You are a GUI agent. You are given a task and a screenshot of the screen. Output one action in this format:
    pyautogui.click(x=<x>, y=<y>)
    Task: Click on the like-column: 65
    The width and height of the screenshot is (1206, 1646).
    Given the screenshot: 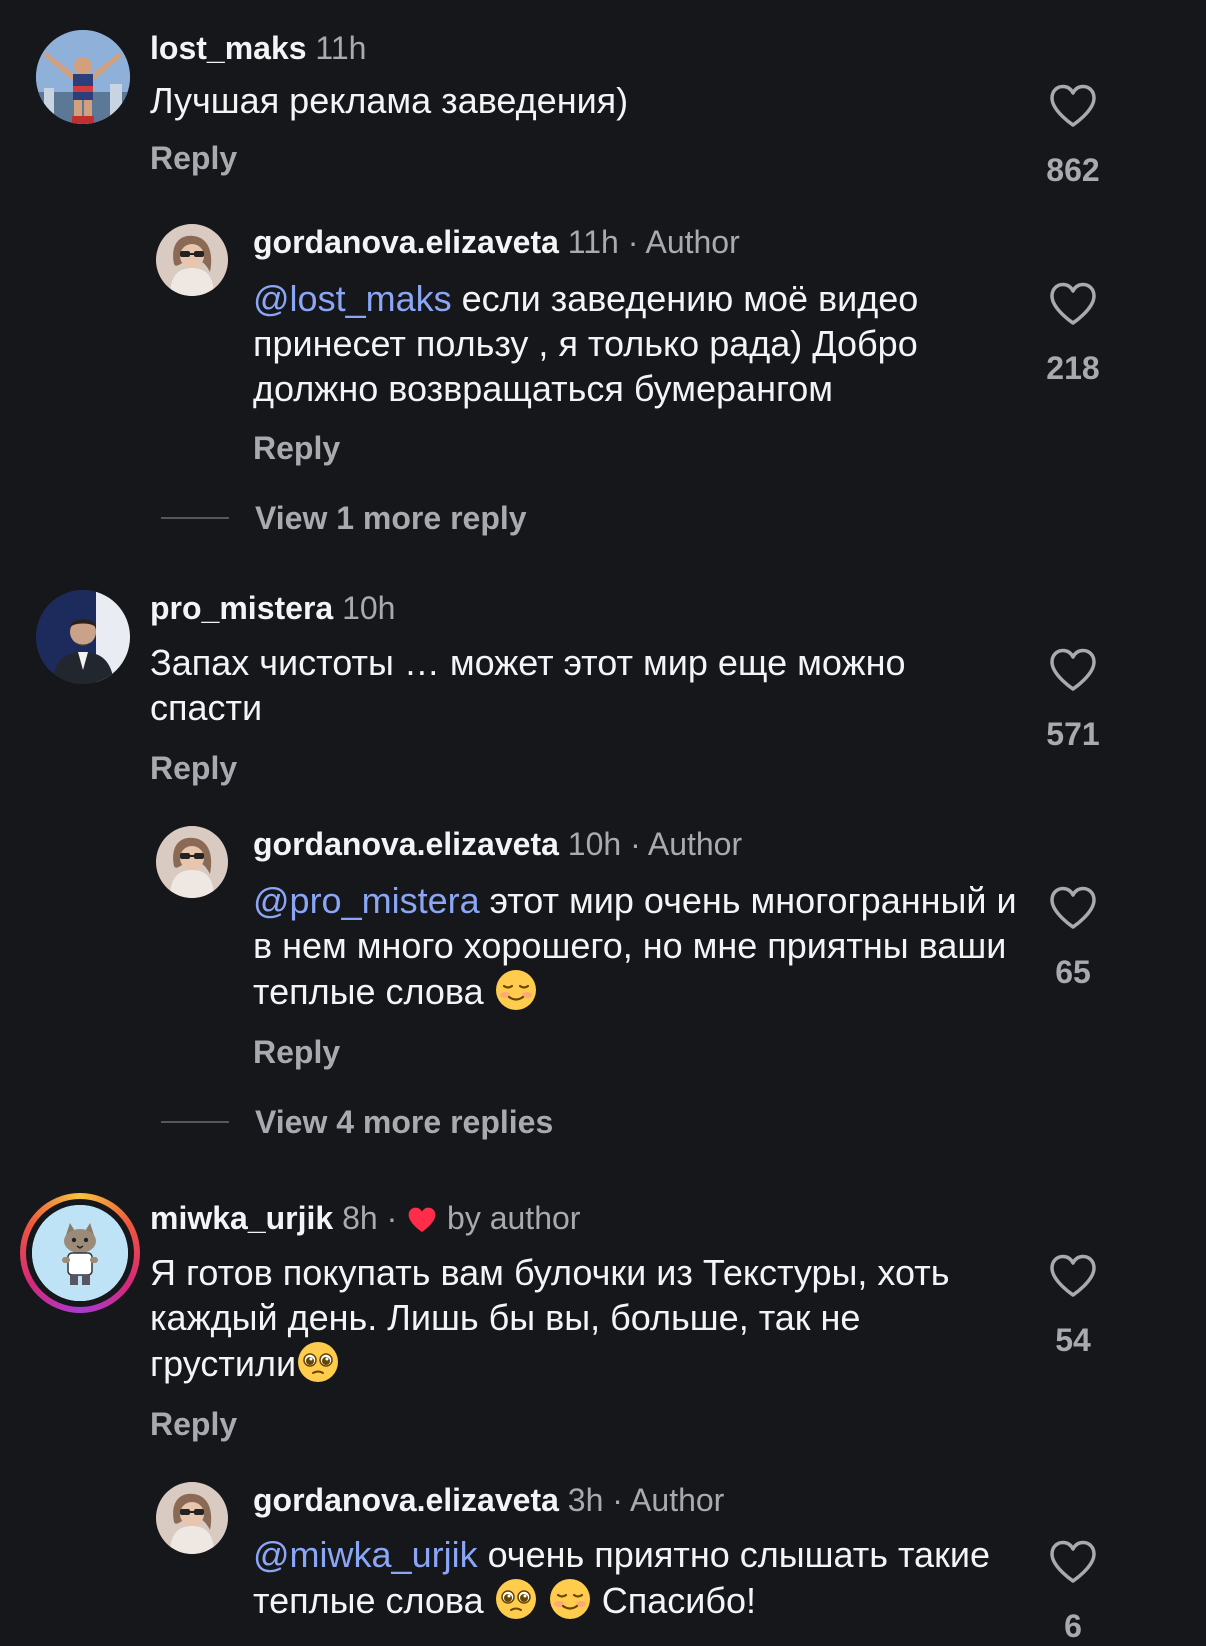 What is the action you would take?
    pyautogui.click(x=1073, y=939)
    